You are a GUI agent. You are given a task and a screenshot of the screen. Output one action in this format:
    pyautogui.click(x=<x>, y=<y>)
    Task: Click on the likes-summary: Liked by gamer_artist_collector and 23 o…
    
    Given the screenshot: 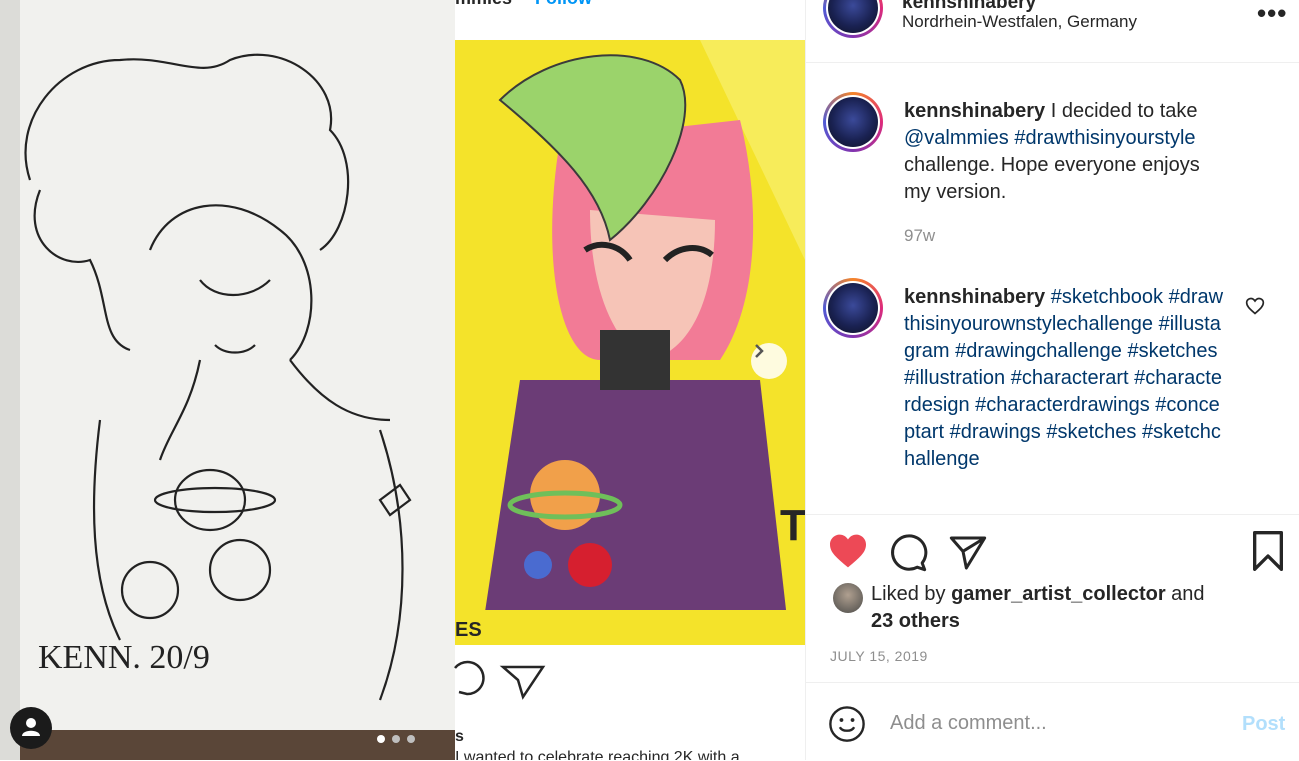 What is the action you would take?
    pyautogui.click(x=1051, y=608)
    